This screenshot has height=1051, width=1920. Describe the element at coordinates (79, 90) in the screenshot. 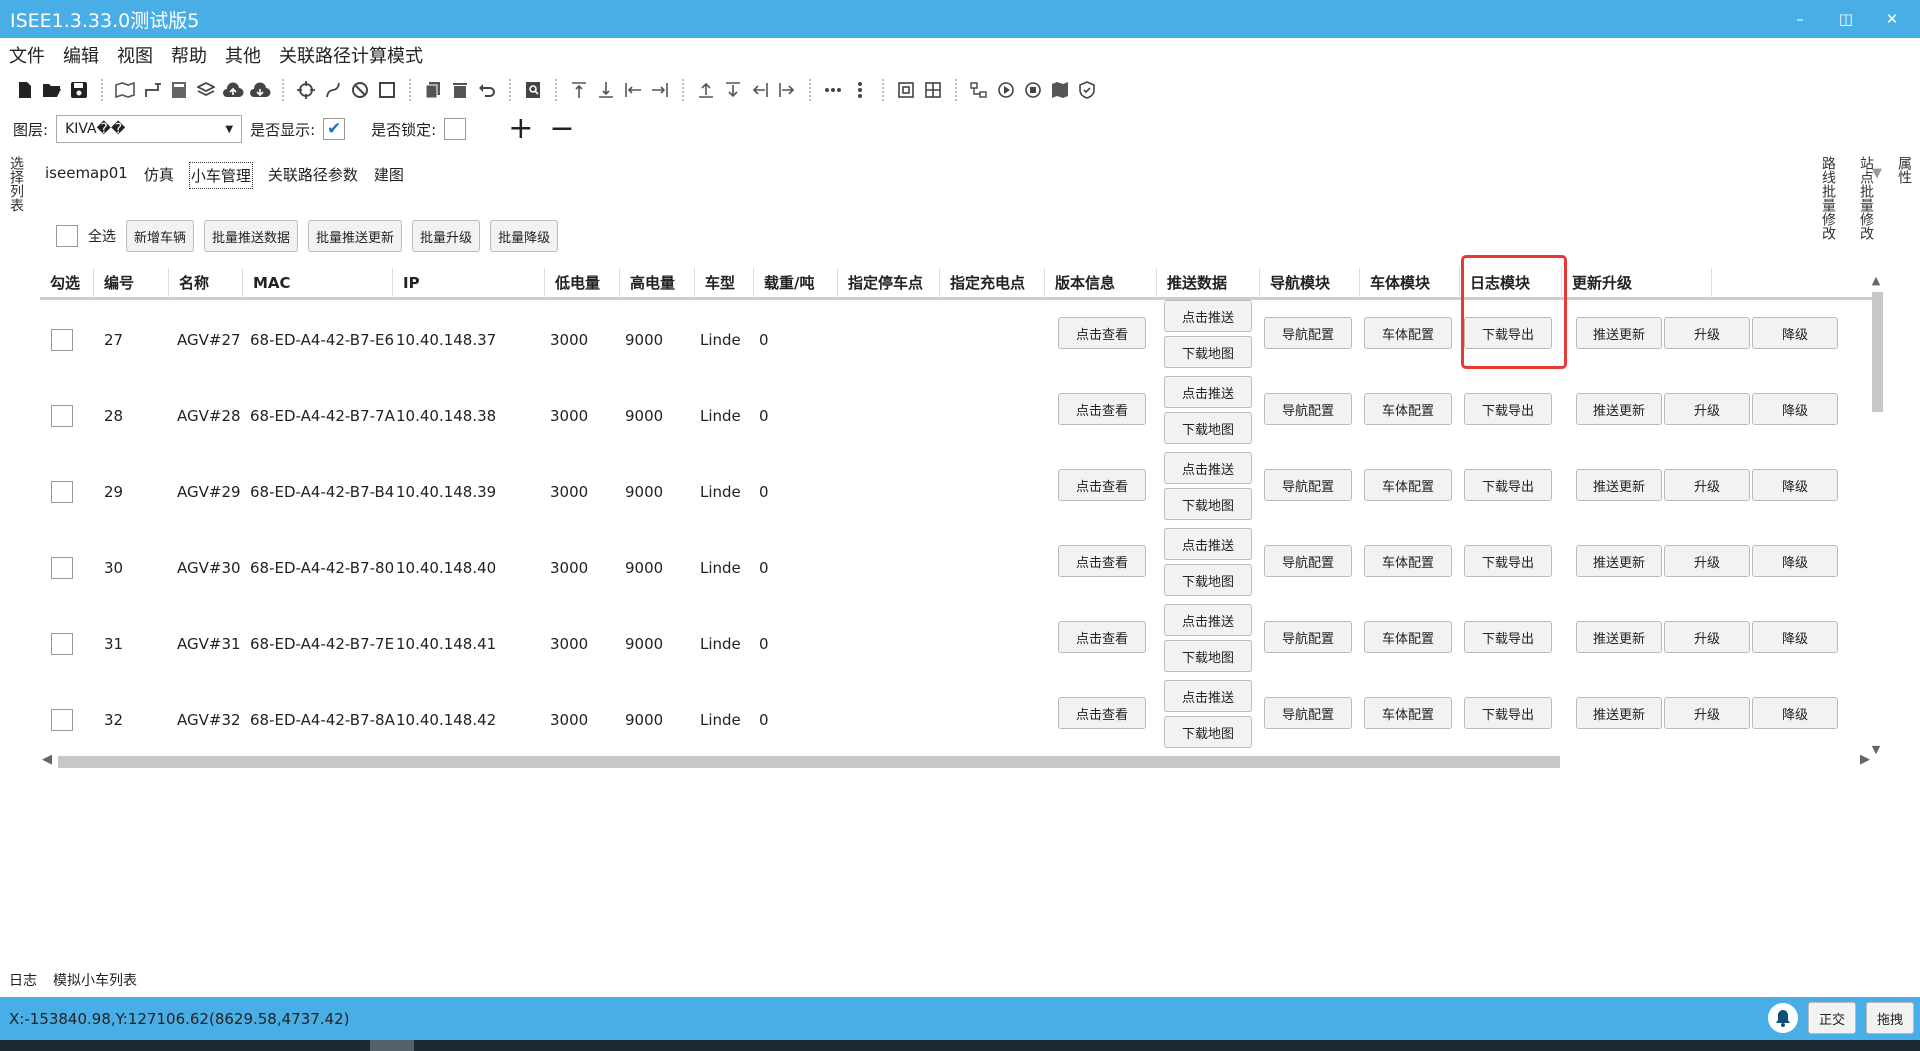

I see `save-icon` at that location.